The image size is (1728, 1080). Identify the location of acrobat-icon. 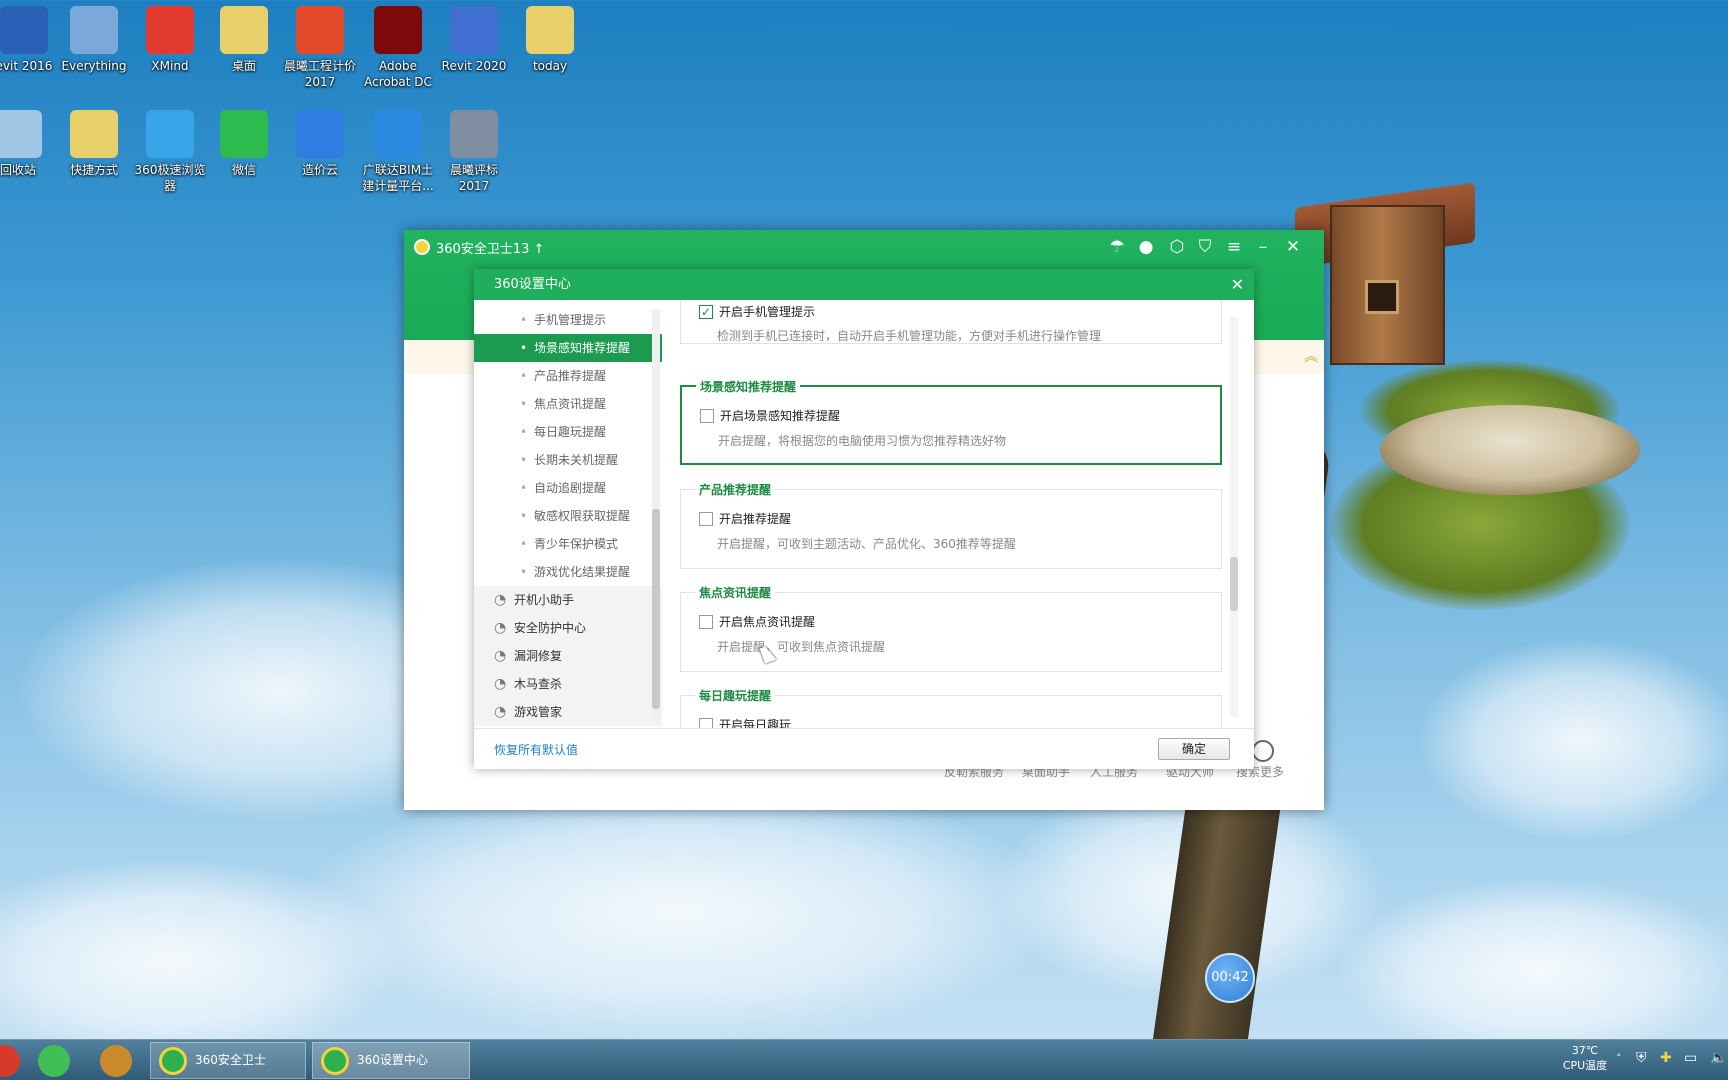
(398, 30).